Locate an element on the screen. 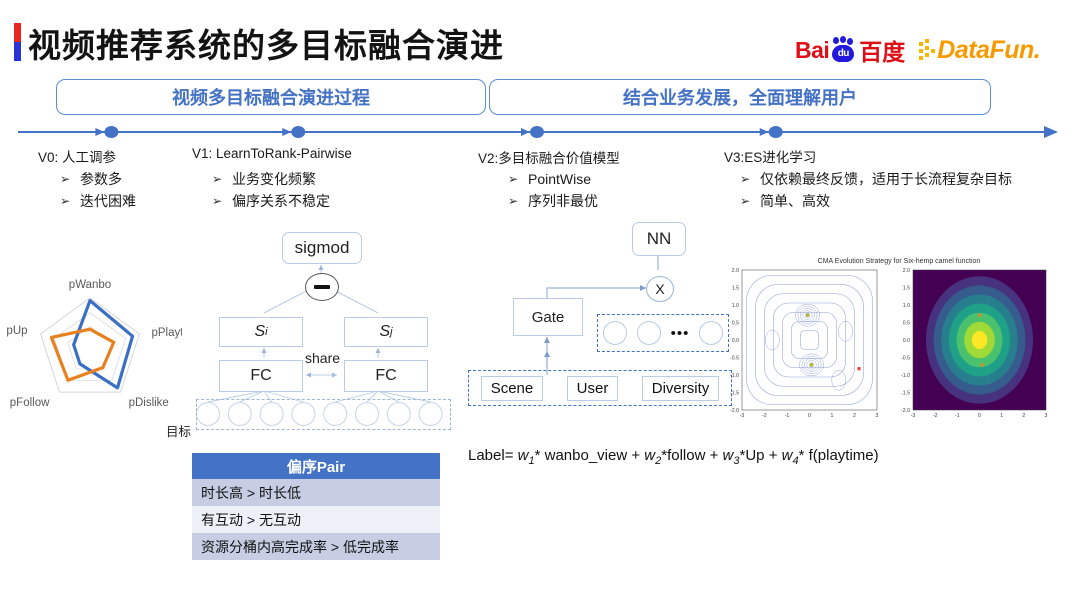 This screenshot has height=608, width=1080. bullet-item: ➢ PointWise is located at coordinates (553, 179).